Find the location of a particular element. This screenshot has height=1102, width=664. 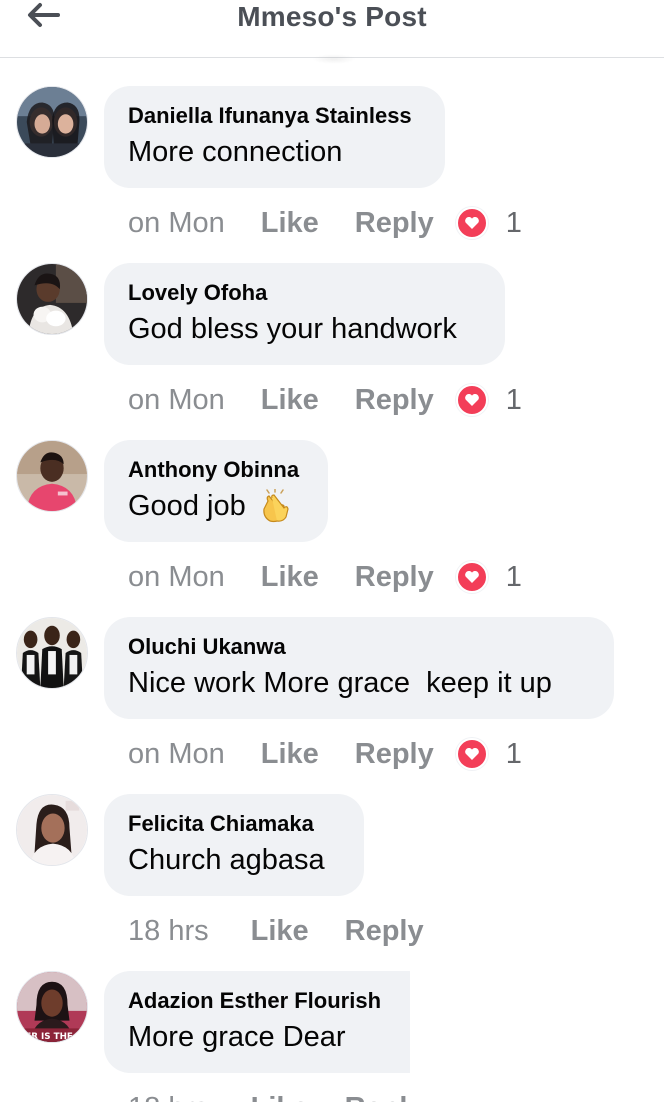

back-button is located at coordinates (44, 15).